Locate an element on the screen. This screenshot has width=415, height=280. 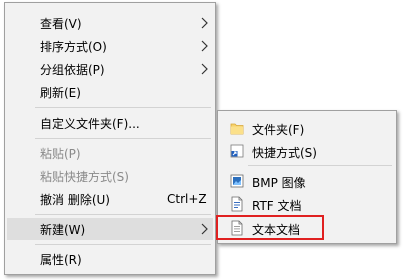
submenu-item-label: 文本文档 is located at coordinates (276, 230).